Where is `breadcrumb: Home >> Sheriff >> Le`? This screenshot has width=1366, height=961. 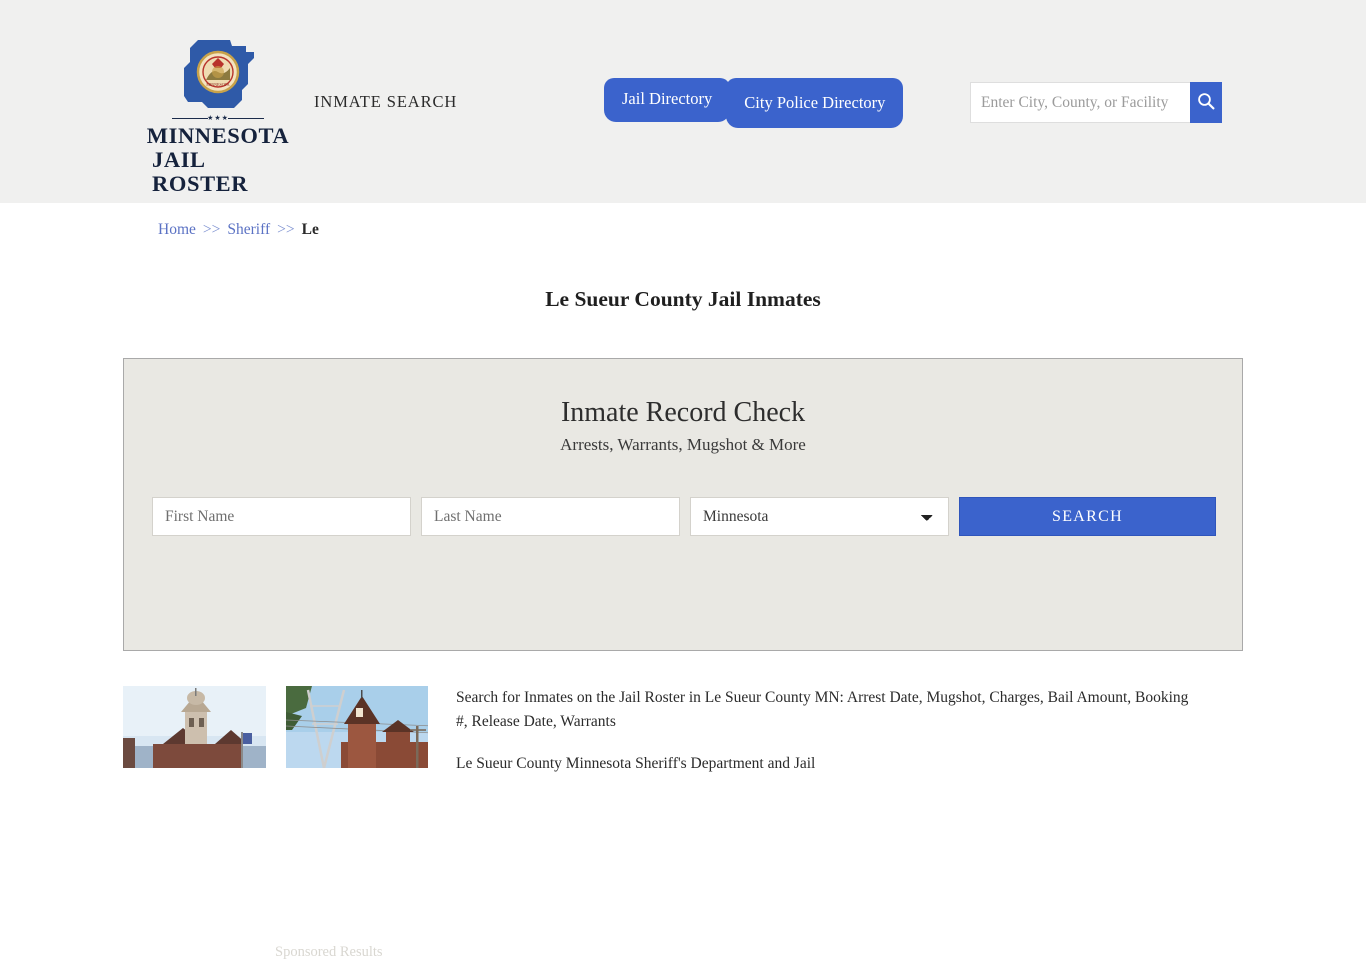
breadcrumb: Home >> Sheriff >> Le is located at coordinates (238, 230).